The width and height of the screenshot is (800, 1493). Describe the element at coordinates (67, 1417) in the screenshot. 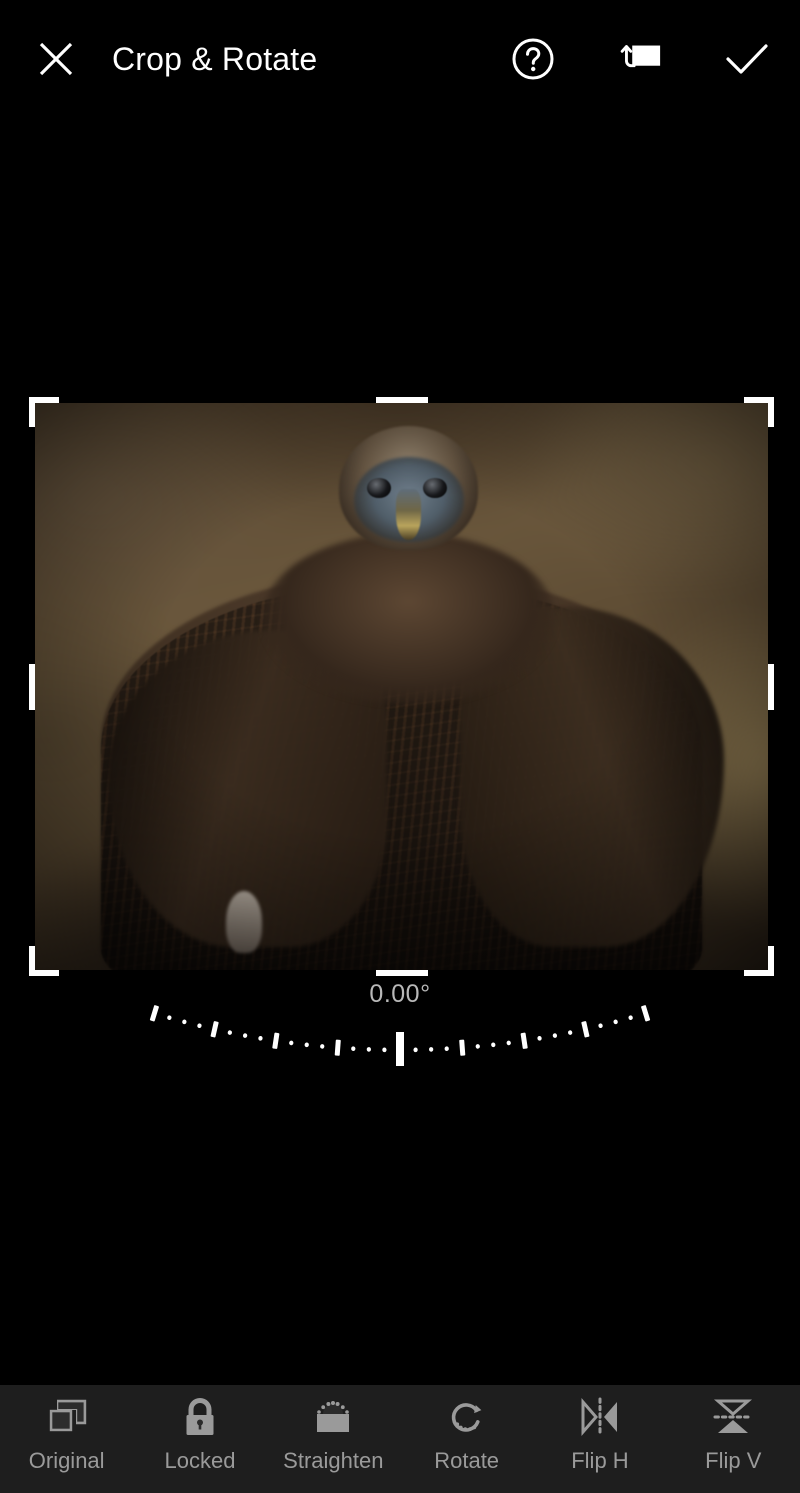

I see `layers-icon` at that location.